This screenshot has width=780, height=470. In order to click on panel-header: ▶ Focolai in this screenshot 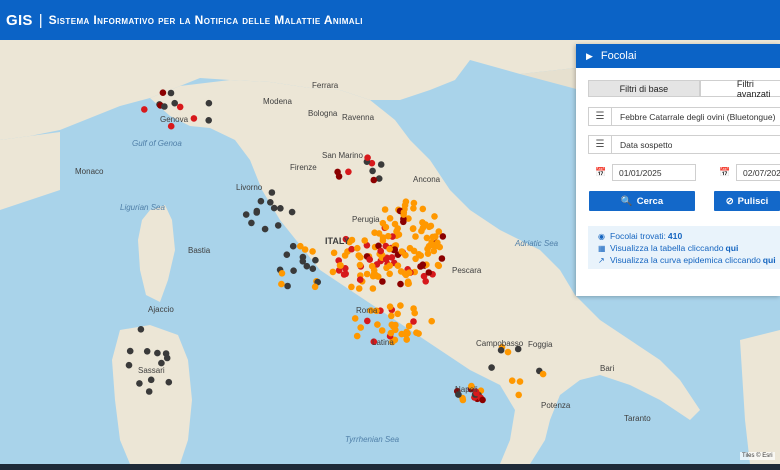, I will do `click(678, 56)`.